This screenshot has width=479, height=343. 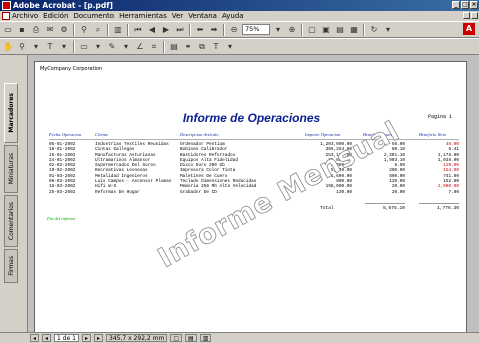 What do you see at coordinates (8, 30) in the screenshot?
I see `open-icon: ▭` at bounding box center [8, 30].